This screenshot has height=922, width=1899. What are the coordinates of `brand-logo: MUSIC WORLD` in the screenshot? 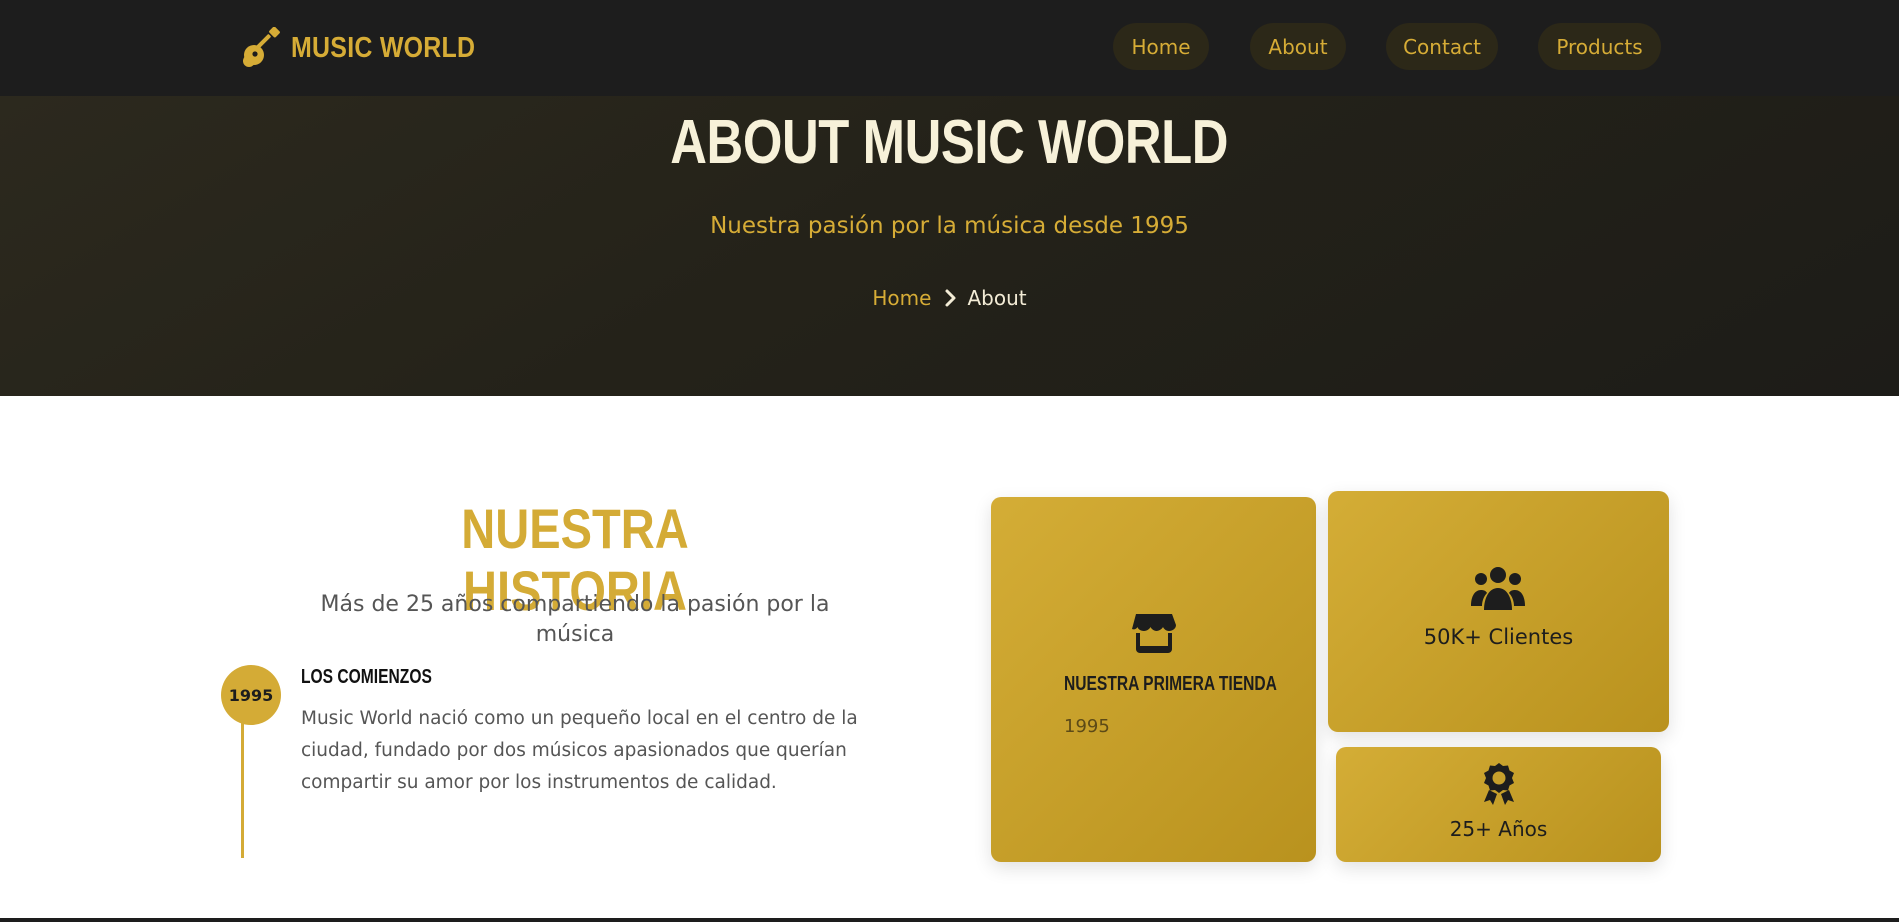 It's located at (372, 48).